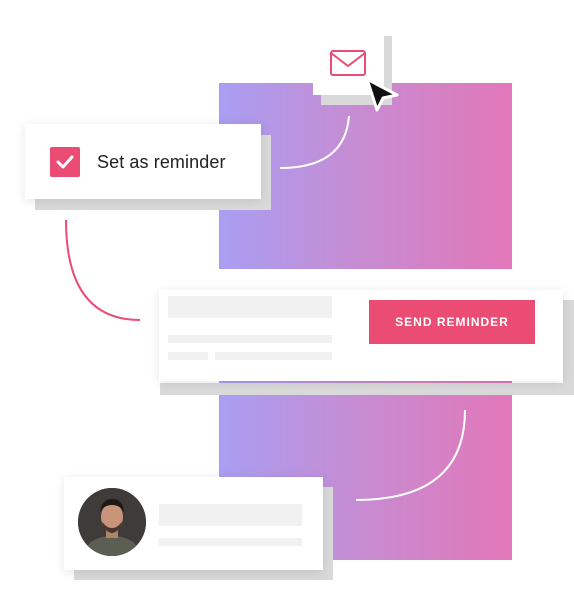  What do you see at coordinates (568, 347) in the screenshot?
I see `send-card-shadow-right` at bounding box center [568, 347].